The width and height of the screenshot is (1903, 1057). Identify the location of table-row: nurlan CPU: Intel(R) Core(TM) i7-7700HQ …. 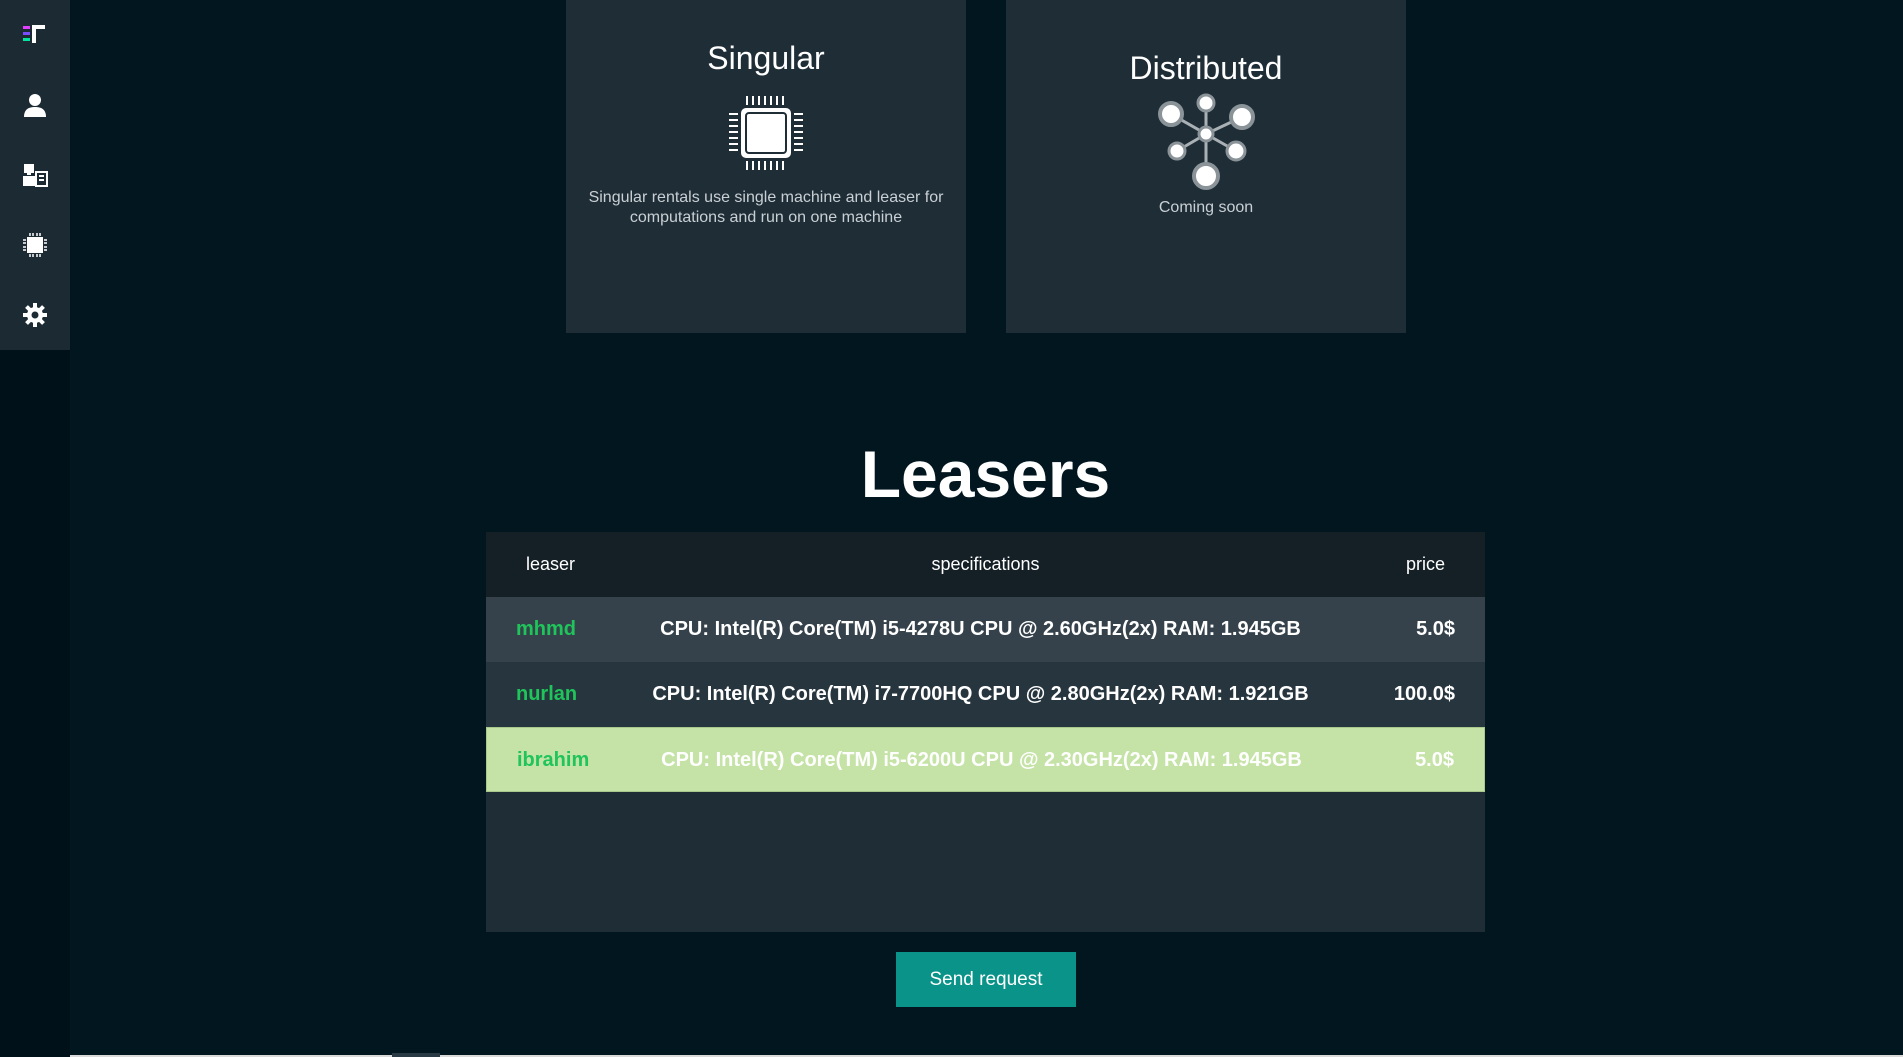
(985, 694).